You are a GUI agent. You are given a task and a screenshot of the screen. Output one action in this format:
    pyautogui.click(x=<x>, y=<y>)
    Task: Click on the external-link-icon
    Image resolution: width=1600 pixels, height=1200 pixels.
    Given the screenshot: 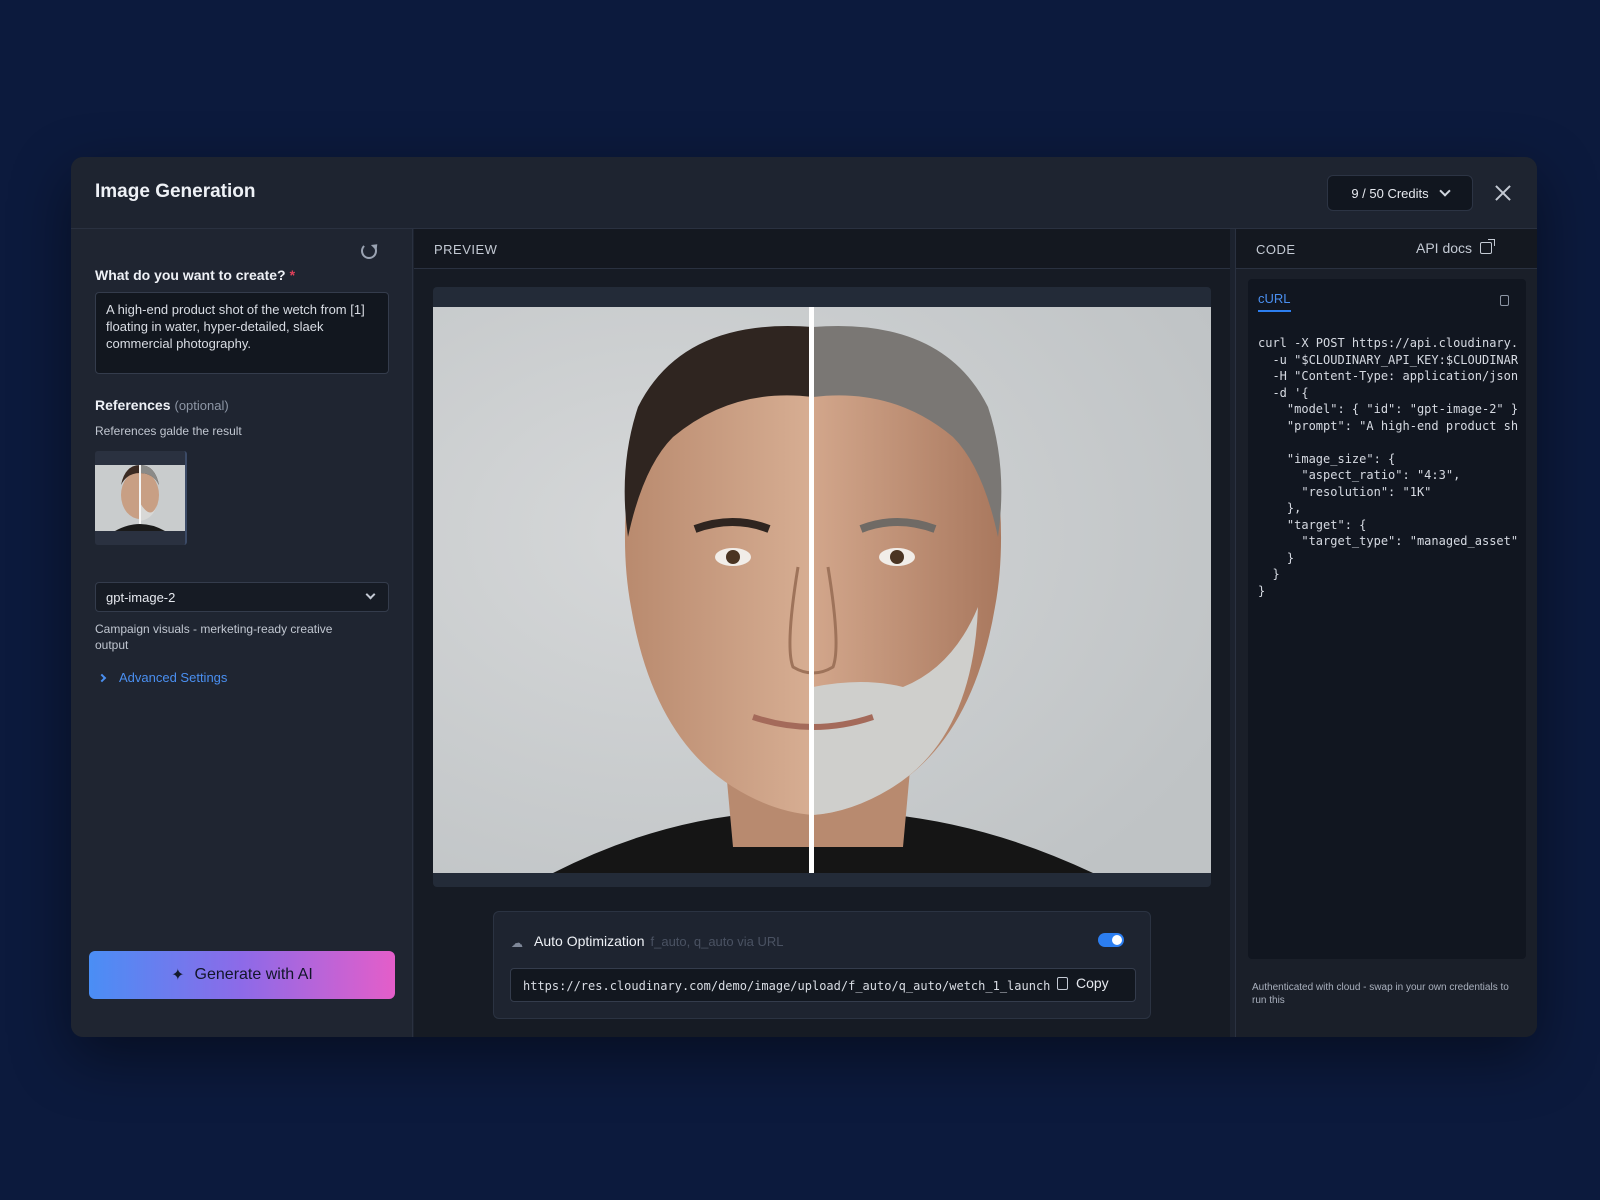 What is the action you would take?
    pyautogui.click(x=1488, y=246)
    